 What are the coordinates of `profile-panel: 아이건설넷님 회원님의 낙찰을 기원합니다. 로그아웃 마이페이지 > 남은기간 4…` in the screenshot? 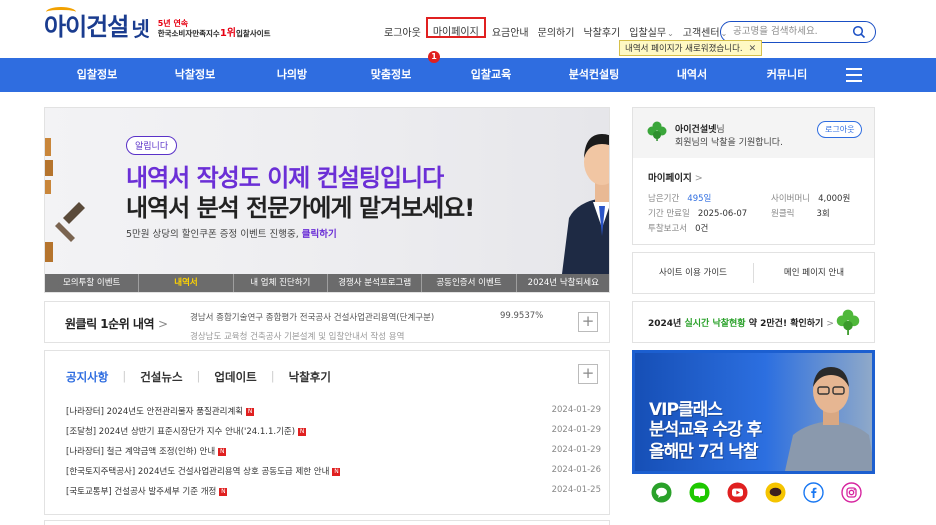 It's located at (753, 176).